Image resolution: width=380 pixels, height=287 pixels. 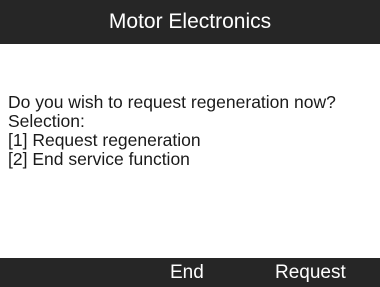 What do you see at coordinates (46, 121) in the screenshot?
I see `selection-label: Selection:` at bounding box center [46, 121].